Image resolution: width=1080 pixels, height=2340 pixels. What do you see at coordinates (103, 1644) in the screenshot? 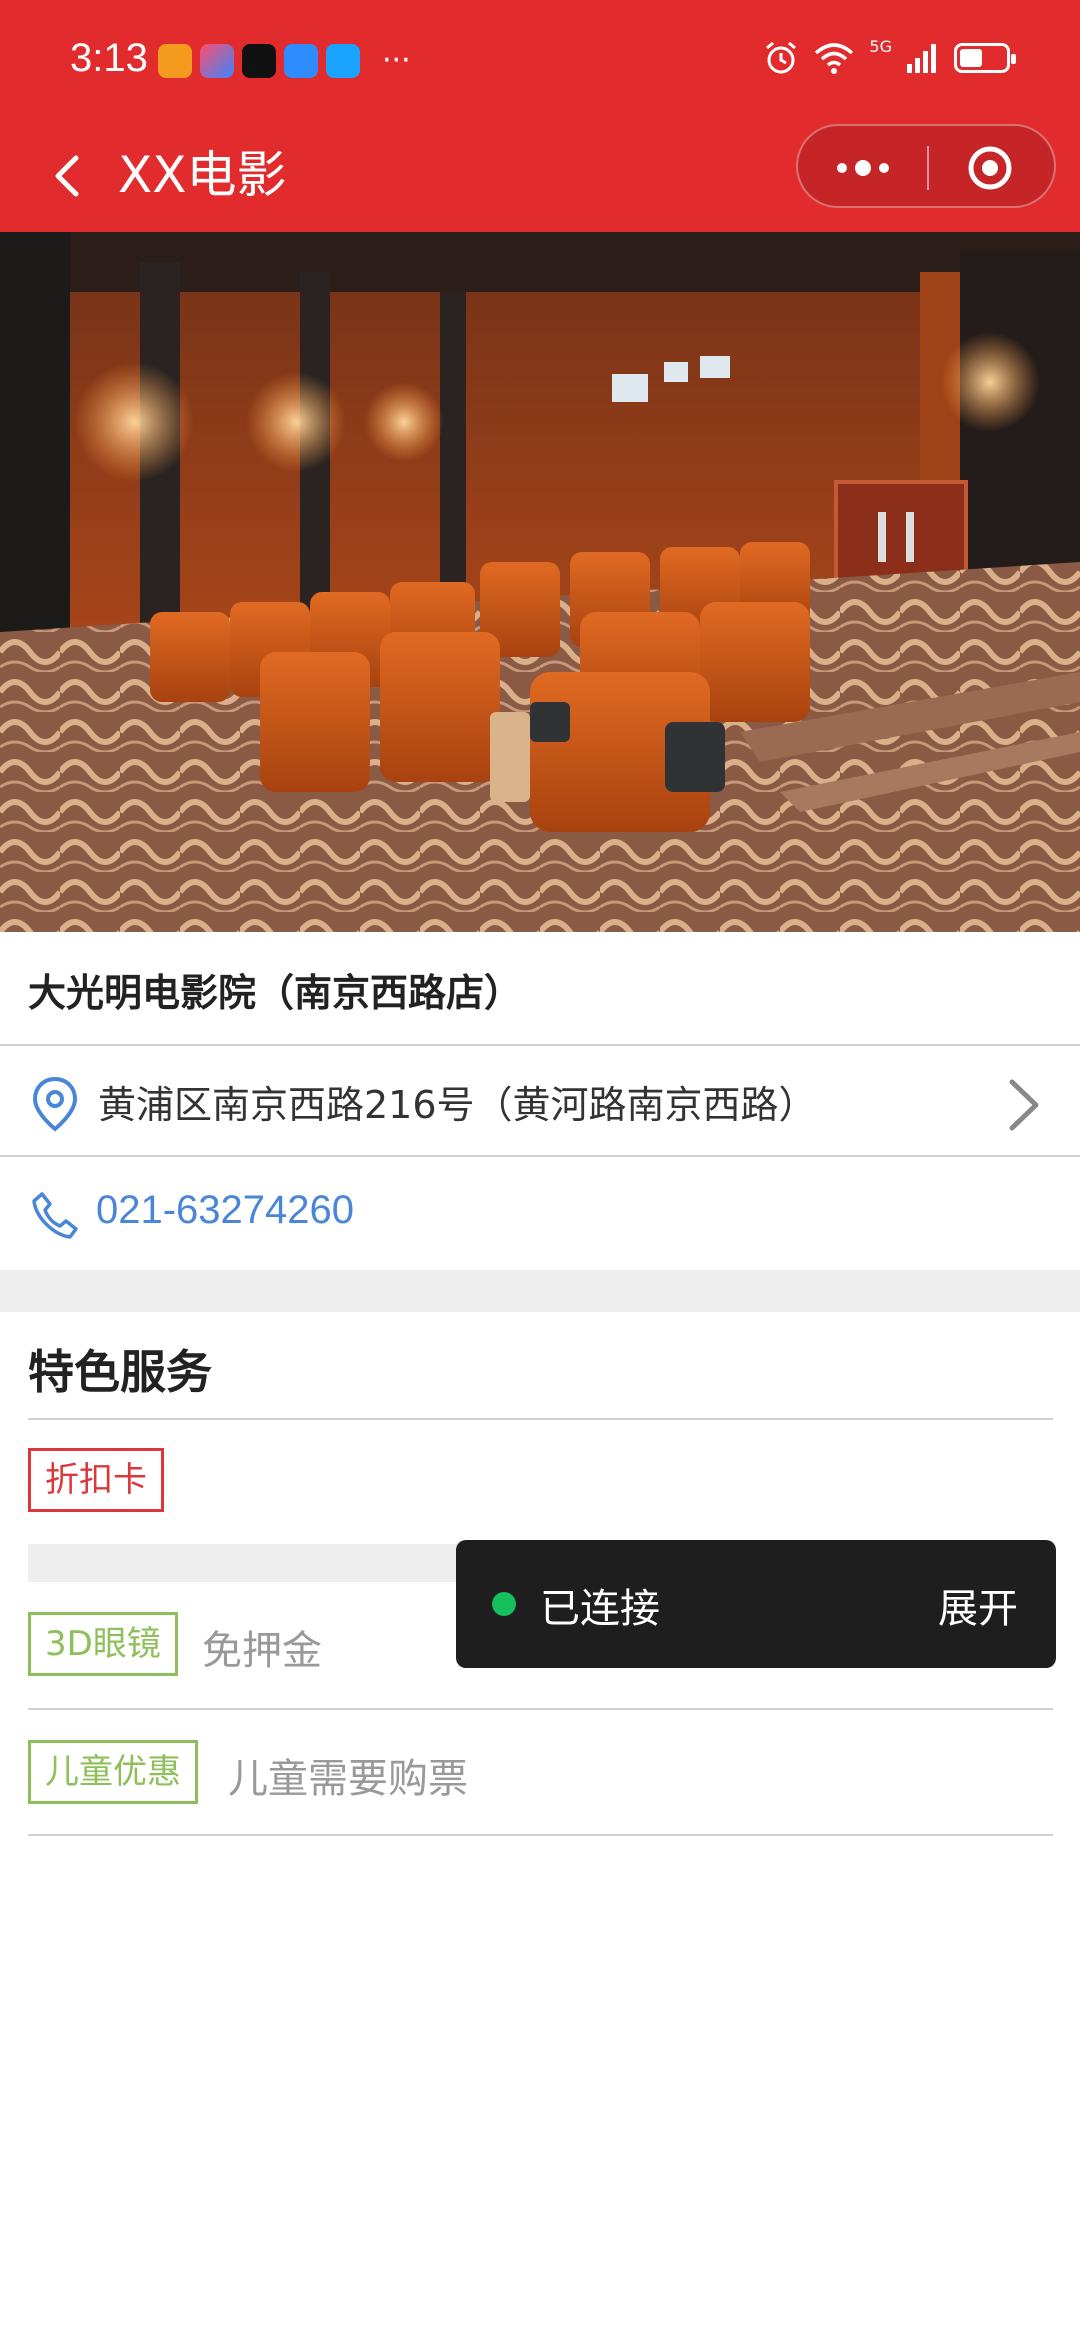
I see `3d-glasses-tag: 3D眼镜` at bounding box center [103, 1644].